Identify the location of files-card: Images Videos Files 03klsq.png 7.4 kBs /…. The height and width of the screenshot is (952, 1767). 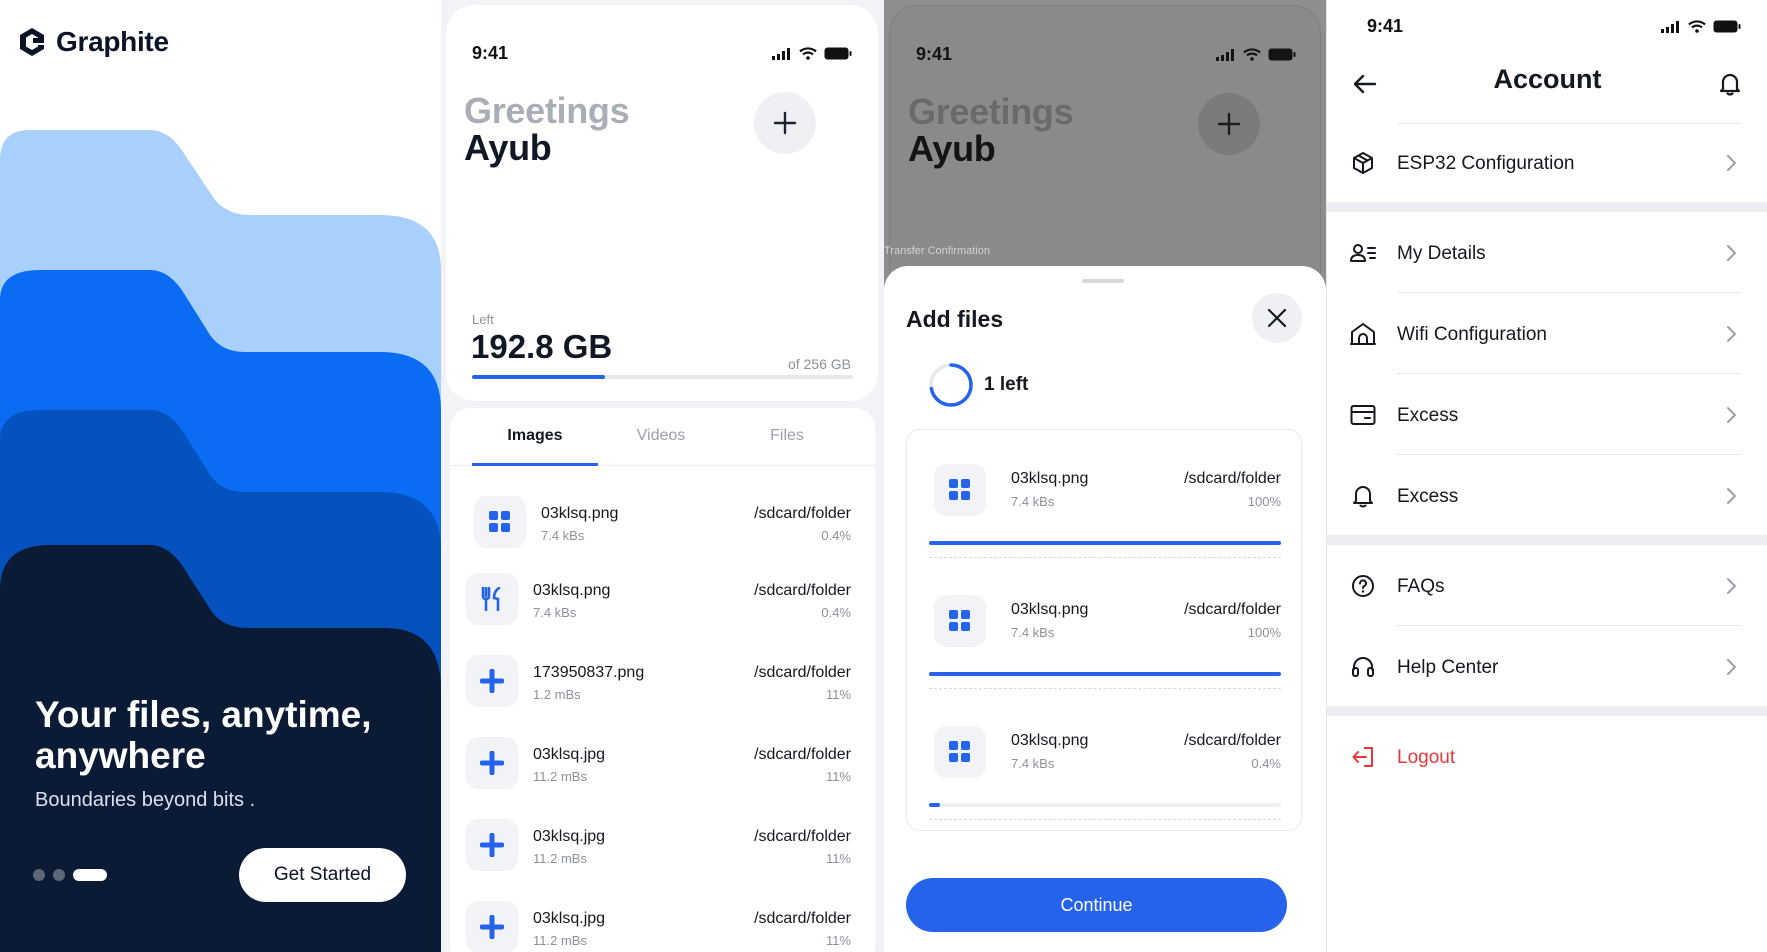
(662, 680).